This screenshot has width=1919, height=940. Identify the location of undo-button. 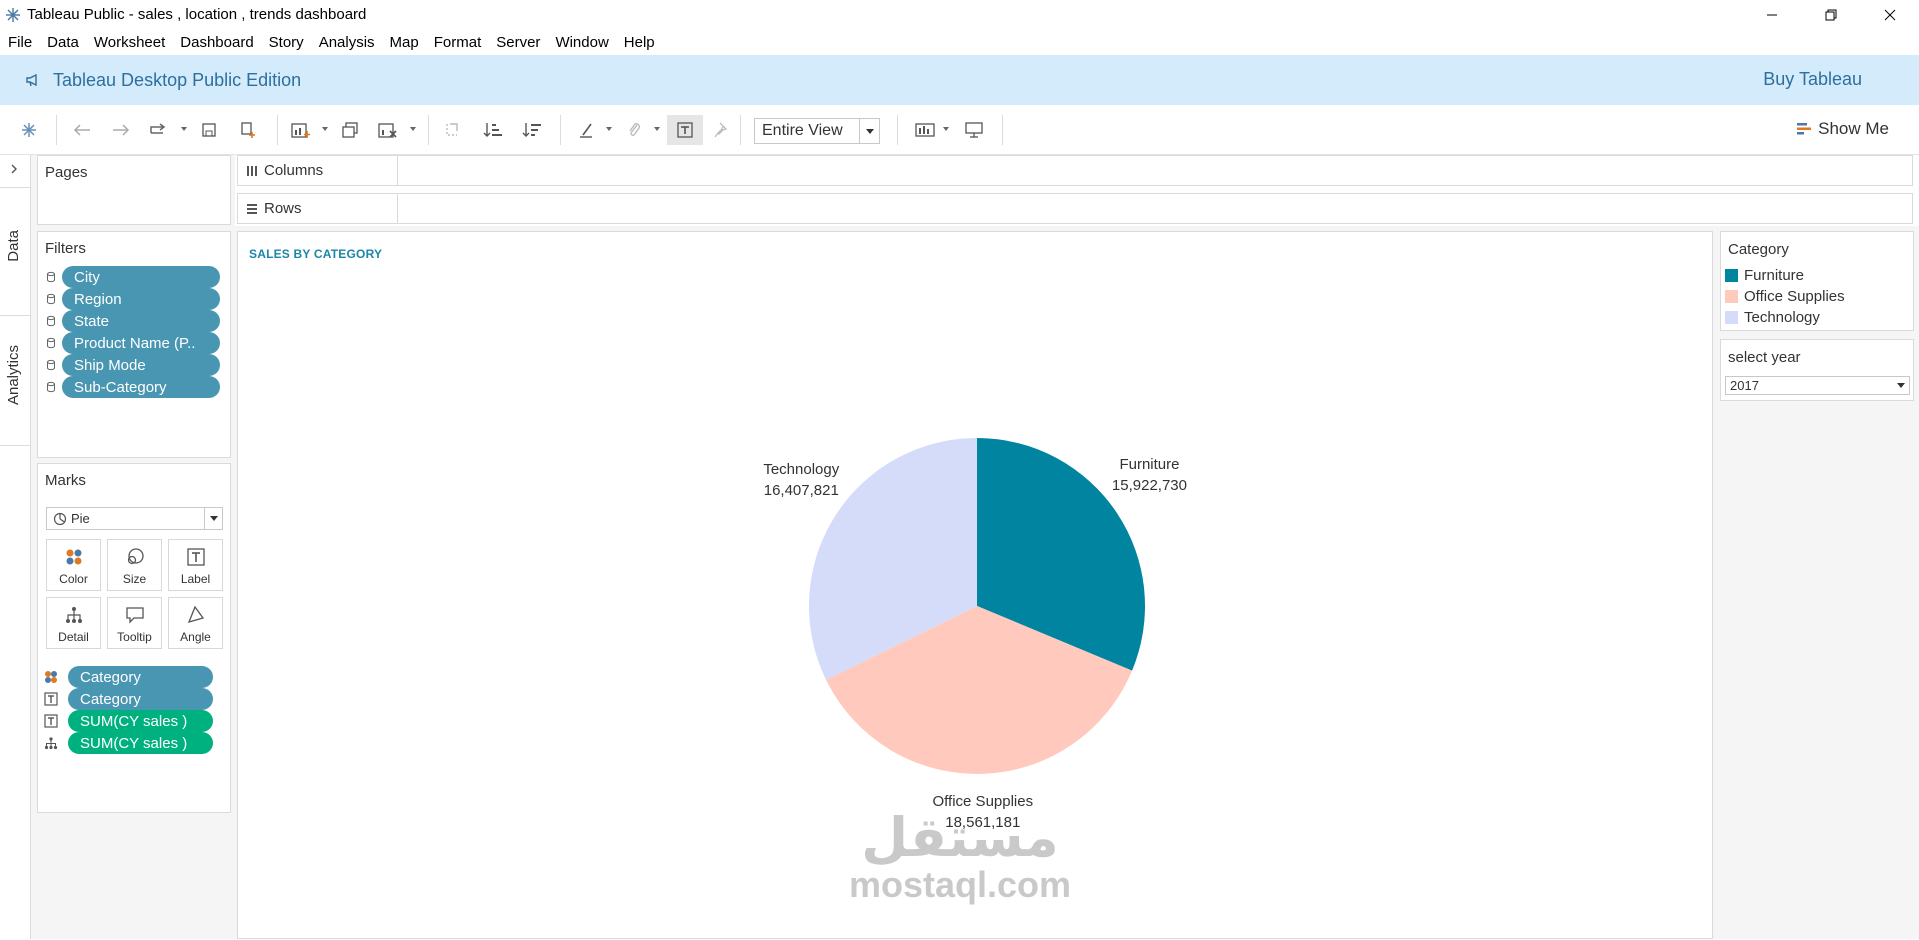
(82, 130).